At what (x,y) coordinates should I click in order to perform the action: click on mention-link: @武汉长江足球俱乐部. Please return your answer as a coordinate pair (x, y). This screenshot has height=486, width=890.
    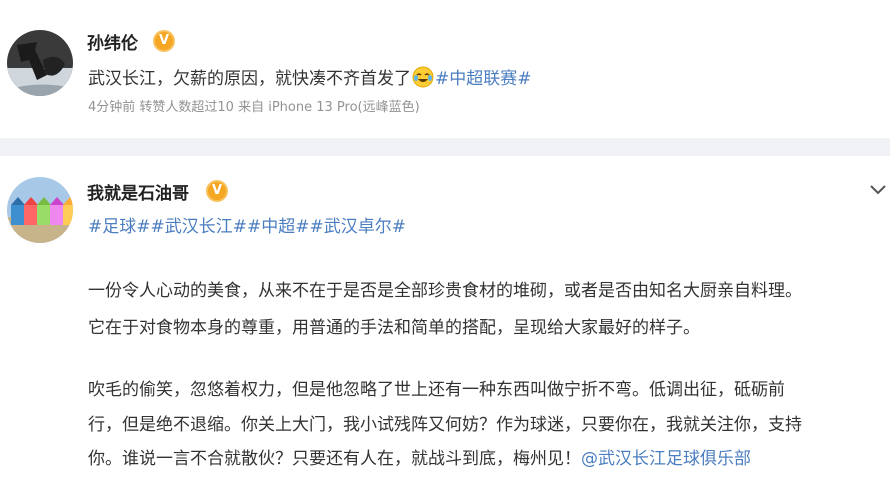
    Looking at the image, I should click on (666, 459).